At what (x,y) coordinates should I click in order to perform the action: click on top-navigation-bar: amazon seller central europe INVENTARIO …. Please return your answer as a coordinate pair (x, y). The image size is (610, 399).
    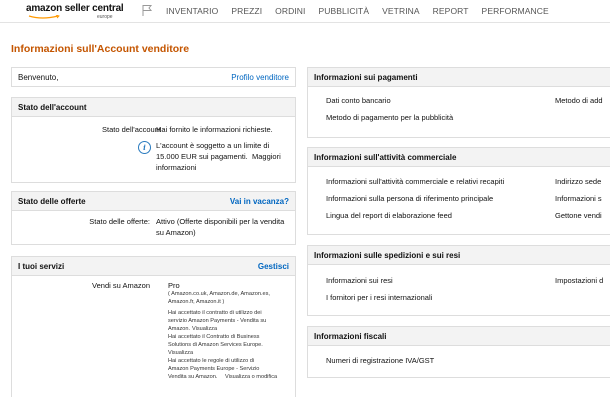
    Looking at the image, I should click on (305, 11).